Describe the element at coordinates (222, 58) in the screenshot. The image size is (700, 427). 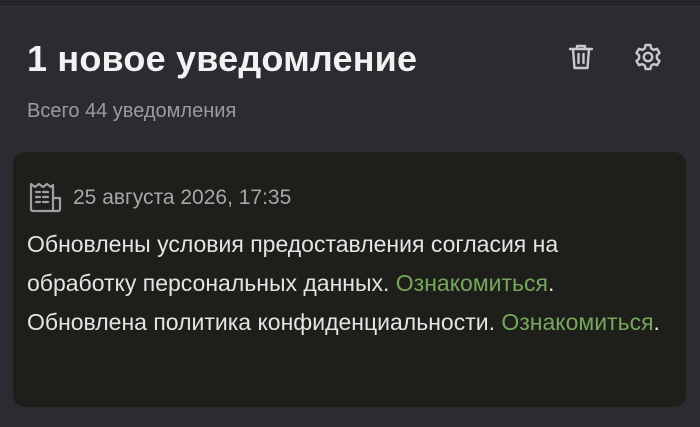
I see `page-title: 1 новое уведомление` at that location.